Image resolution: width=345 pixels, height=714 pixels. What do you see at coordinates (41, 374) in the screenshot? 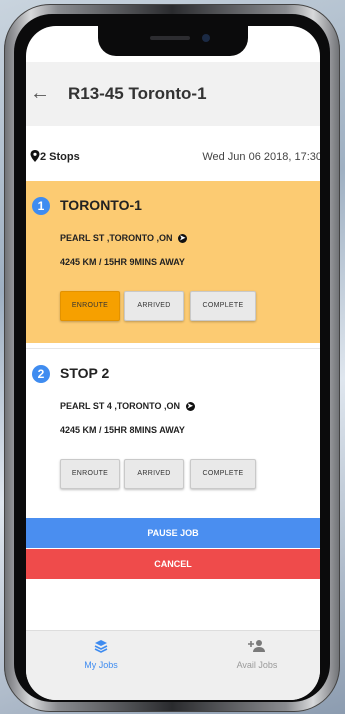
I see `stop-number-badge: 2` at bounding box center [41, 374].